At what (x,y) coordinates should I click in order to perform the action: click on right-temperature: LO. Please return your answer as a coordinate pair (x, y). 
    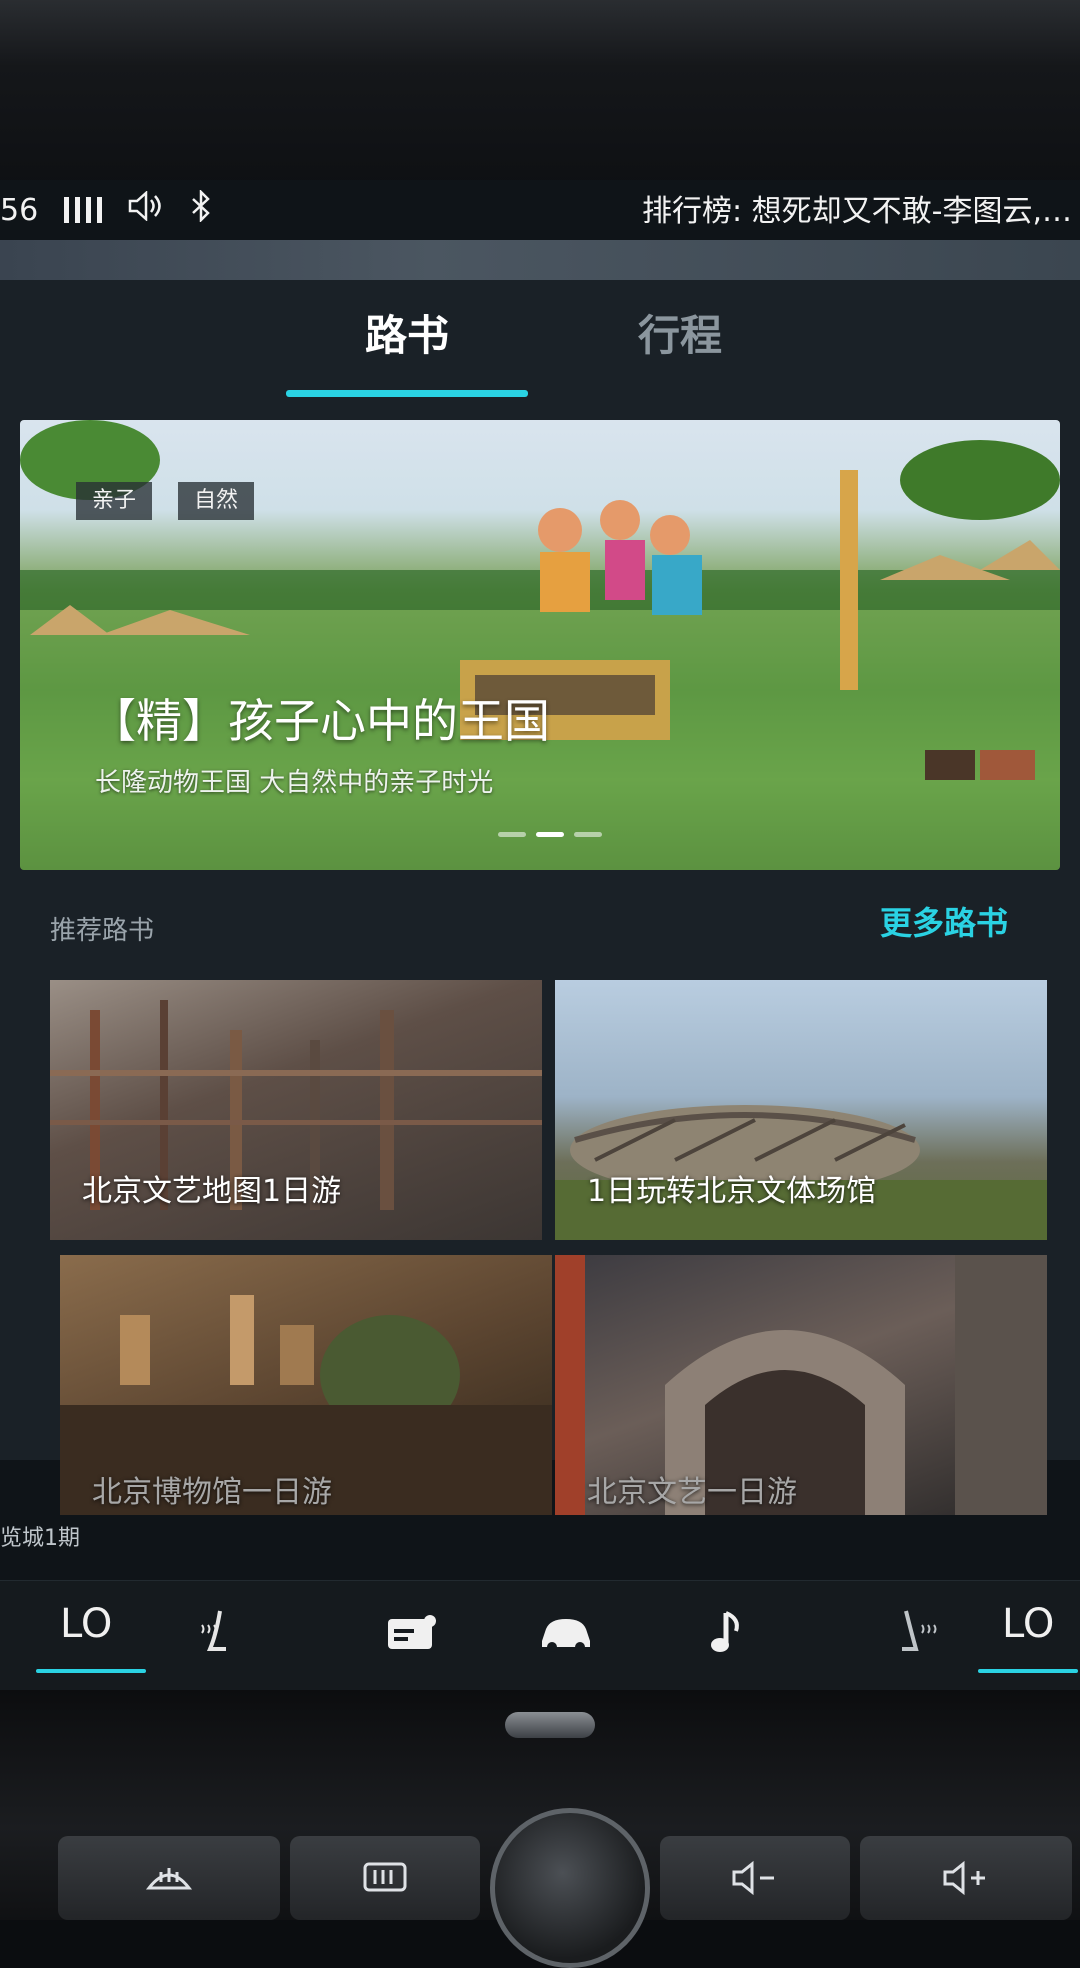
    Looking at the image, I should click on (1028, 1624).